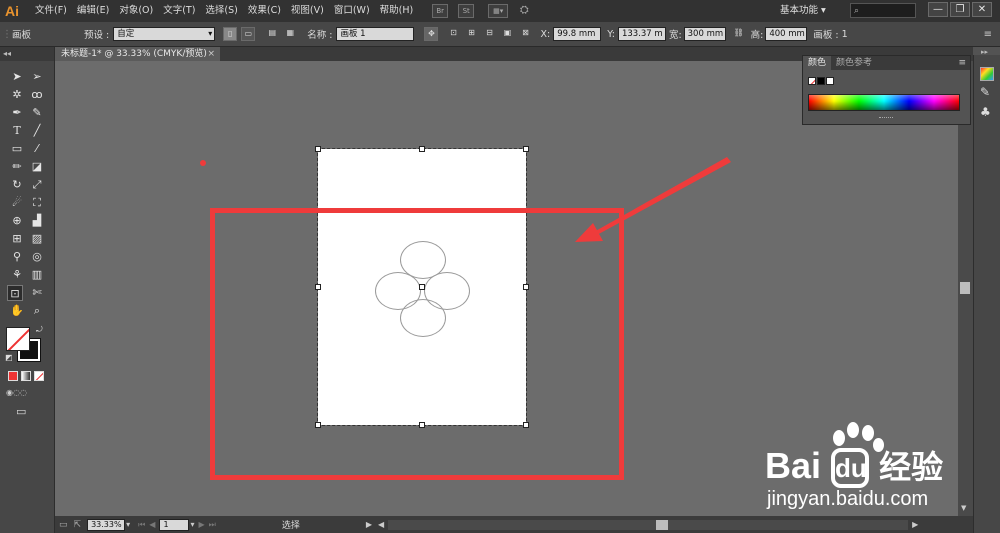  What do you see at coordinates (128, 524) in the screenshot?
I see `zoom-dropdown-icon: ▾` at bounding box center [128, 524].